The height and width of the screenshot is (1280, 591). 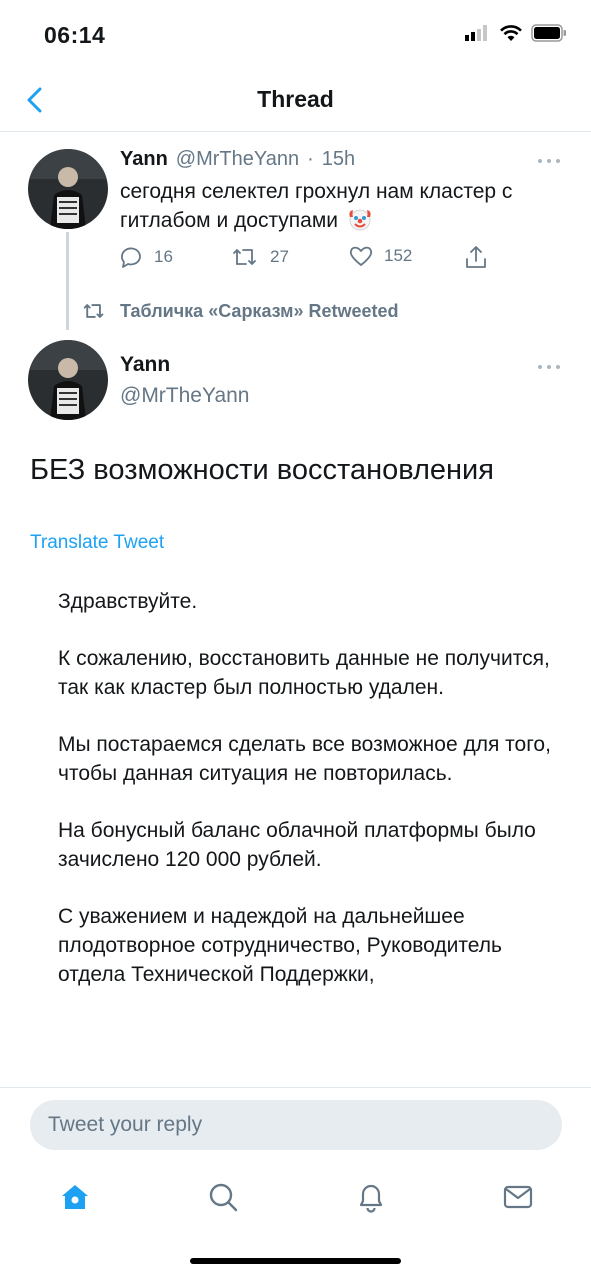 I want to click on share-icon, so click(x=476, y=257).